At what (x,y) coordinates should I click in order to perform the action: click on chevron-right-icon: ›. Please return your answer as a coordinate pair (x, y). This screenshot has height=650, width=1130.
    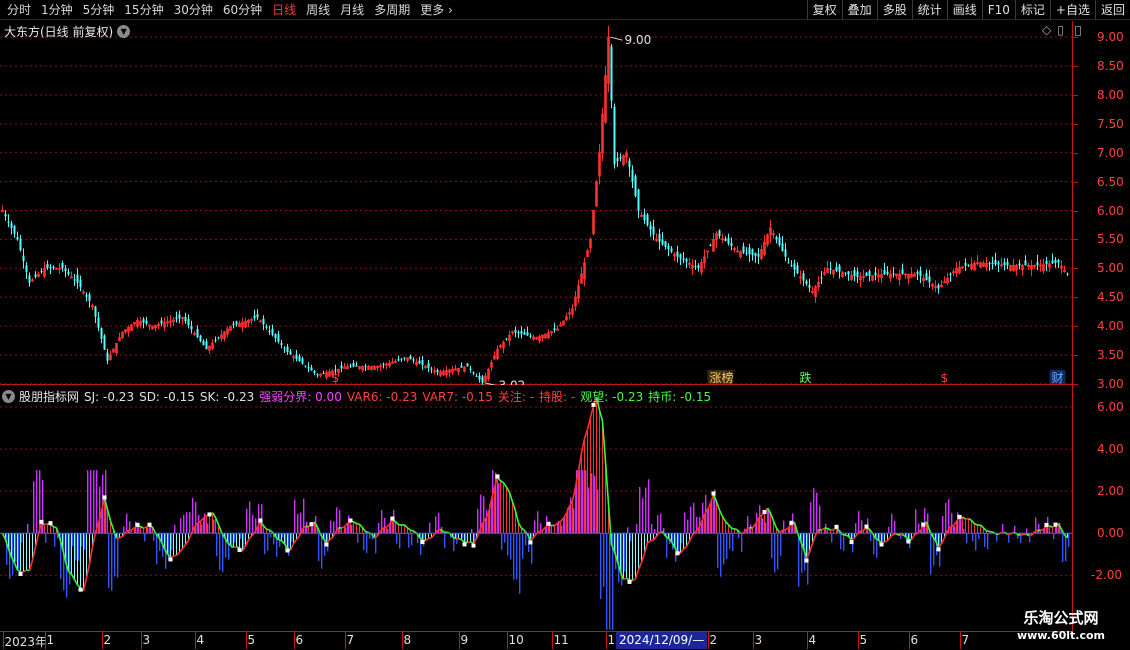
    Looking at the image, I should click on (448, 10).